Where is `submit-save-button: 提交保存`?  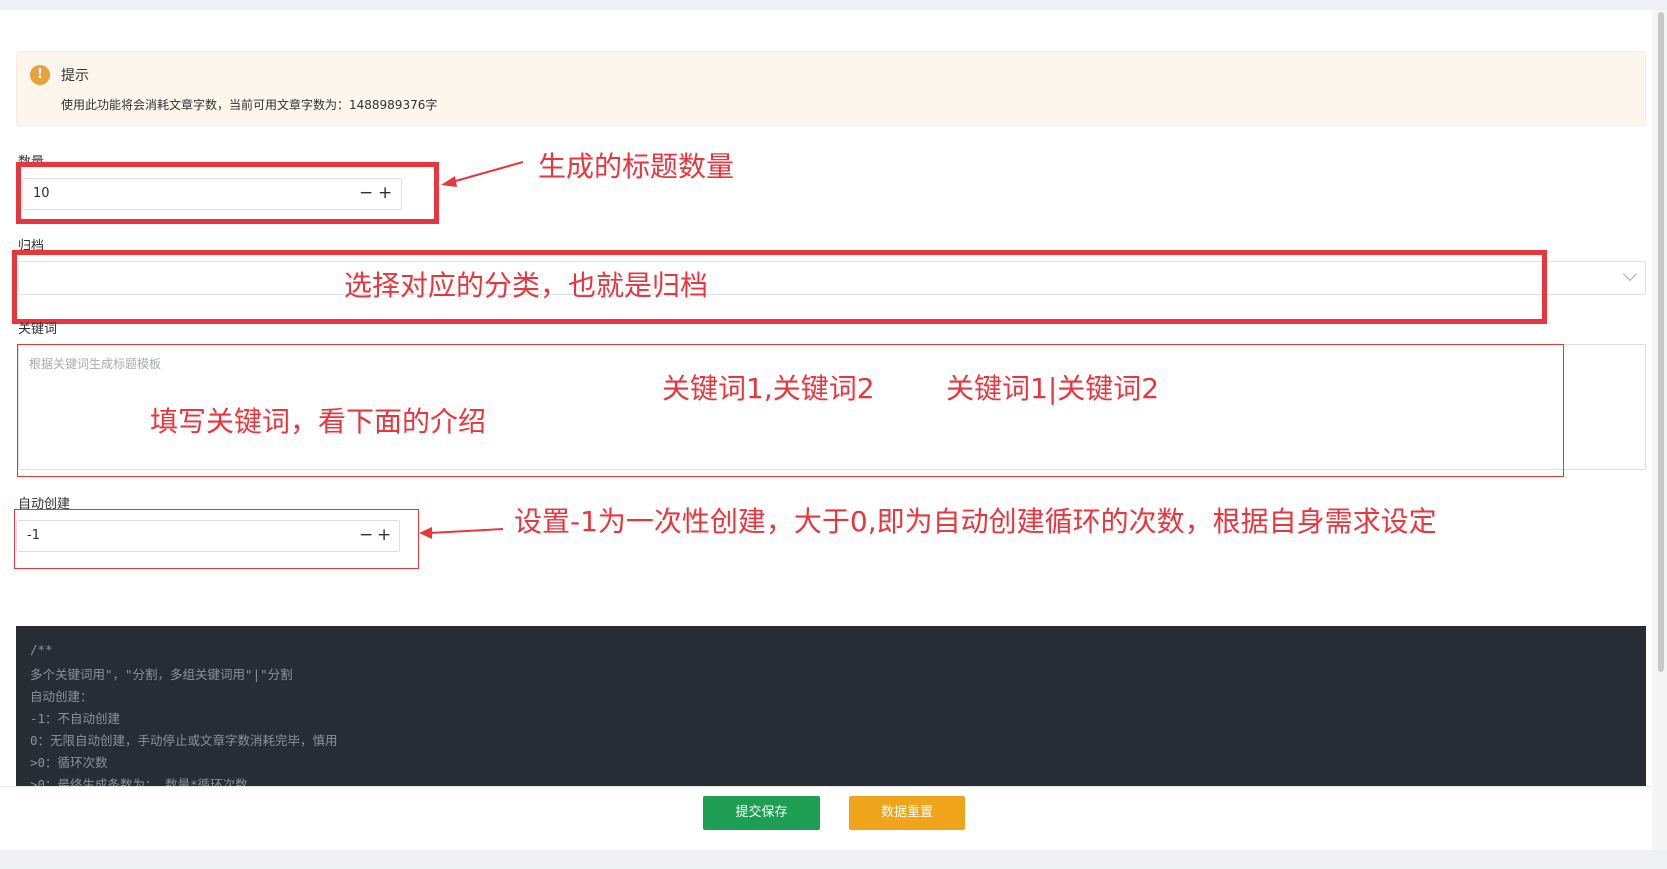 submit-save-button: 提交保存 is located at coordinates (761, 813).